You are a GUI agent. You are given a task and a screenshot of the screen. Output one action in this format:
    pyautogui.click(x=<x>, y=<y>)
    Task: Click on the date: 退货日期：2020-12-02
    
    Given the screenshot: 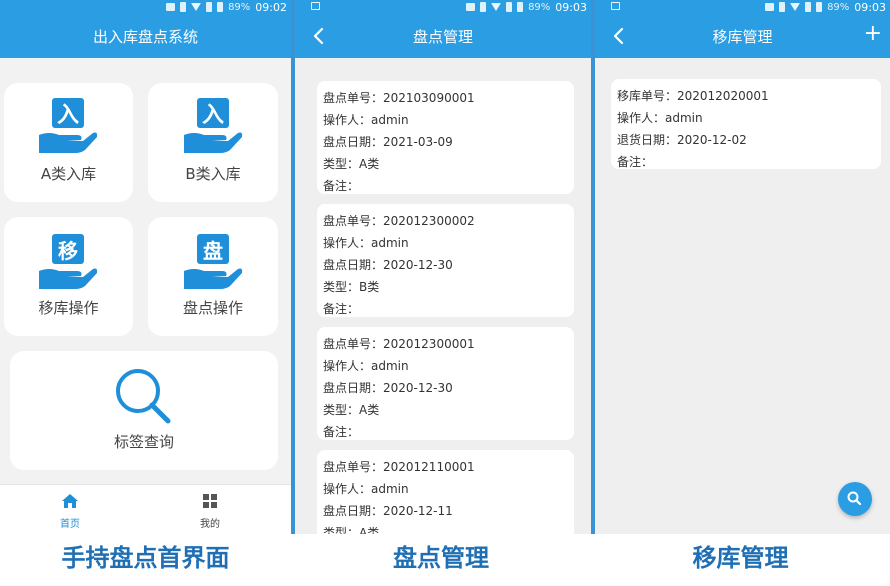 What is the action you would take?
    pyautogui.click(x=682, y=140)
    